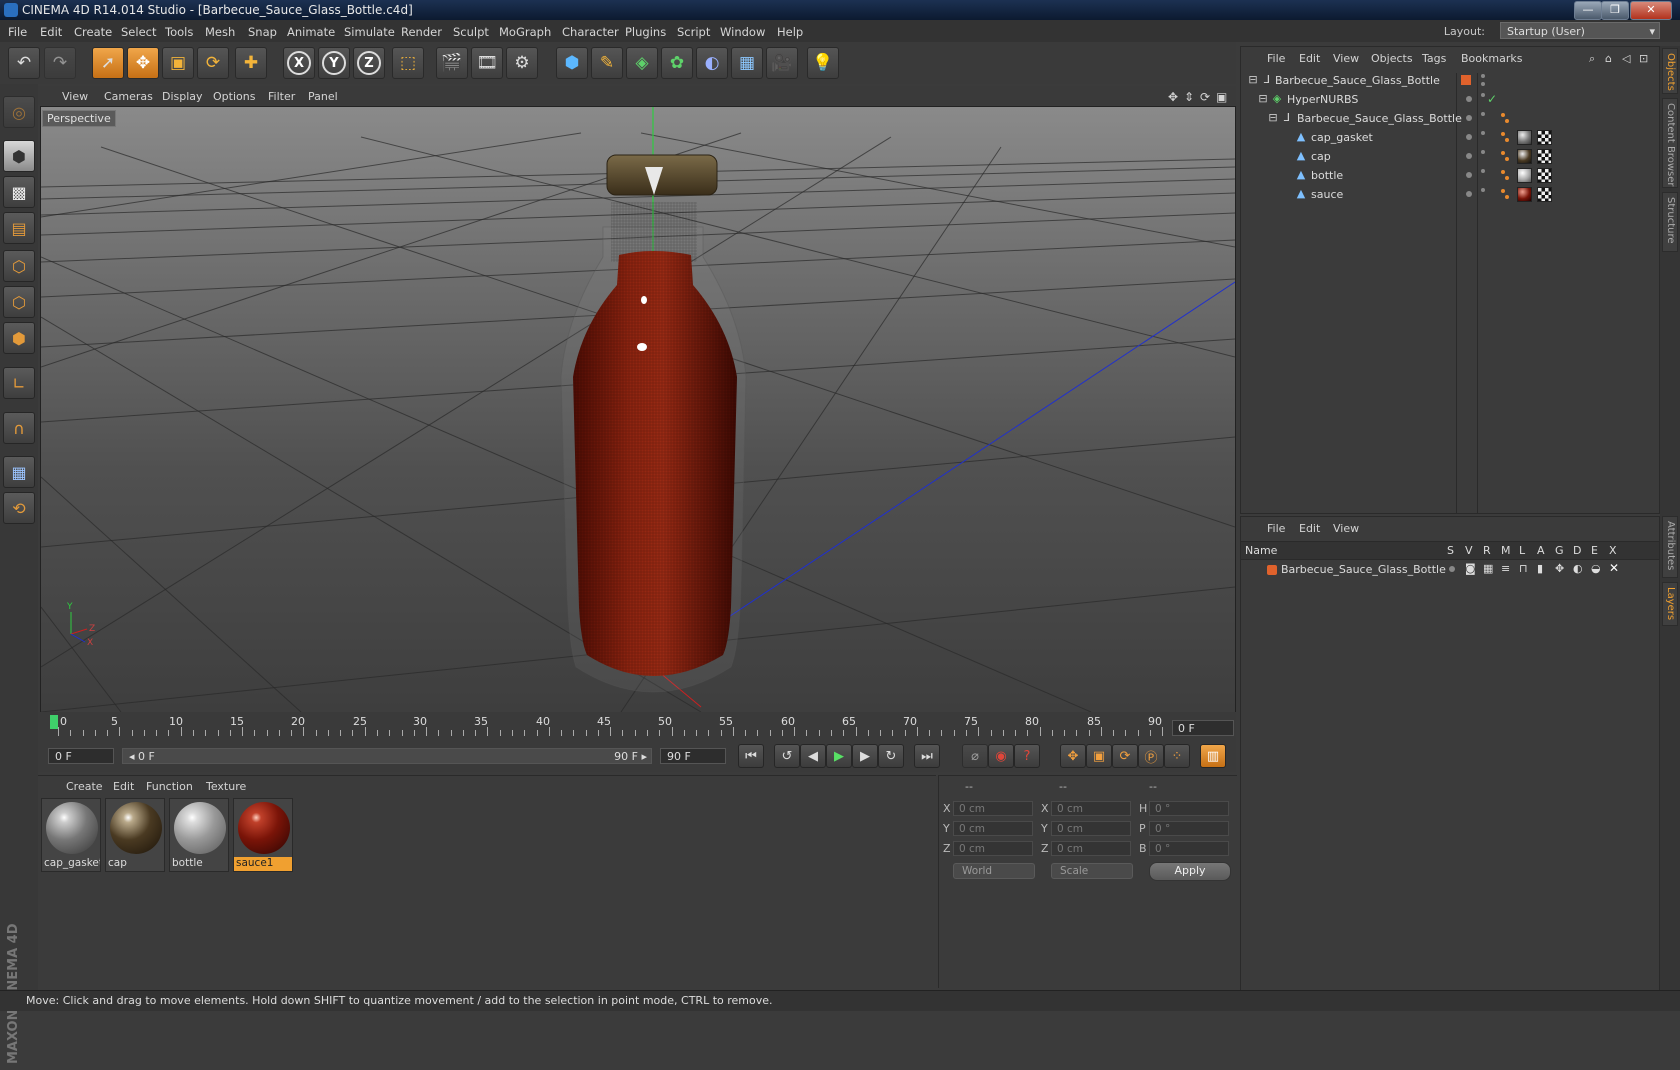 This screenshot has height=1070, width=1680. What do you see at coordinates (1523, 568) in the screenshot?
I see `lock-icon: ⊓` at bounding box center [1523, 568].